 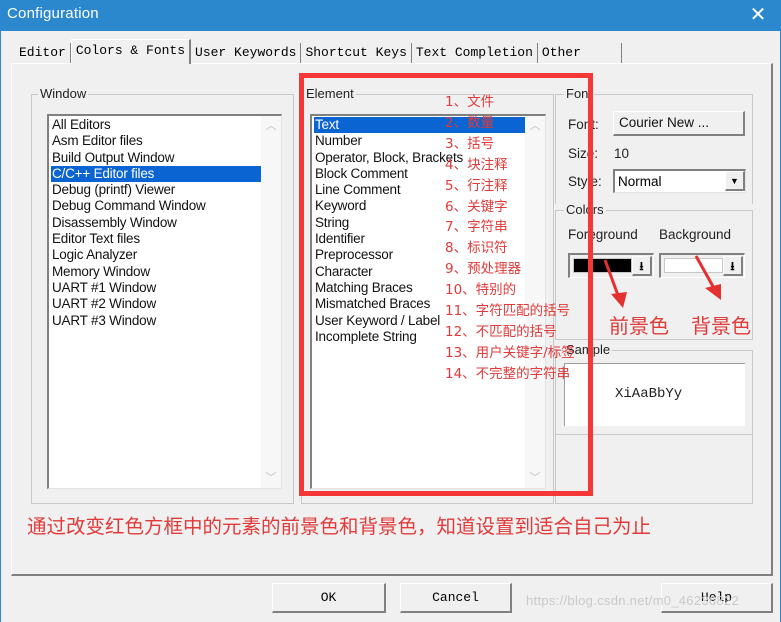 What do you see at coordinates (391, 15) in the screenshot?
I see `title-bar: Configuration ✕` at bounding box center [391, 15].